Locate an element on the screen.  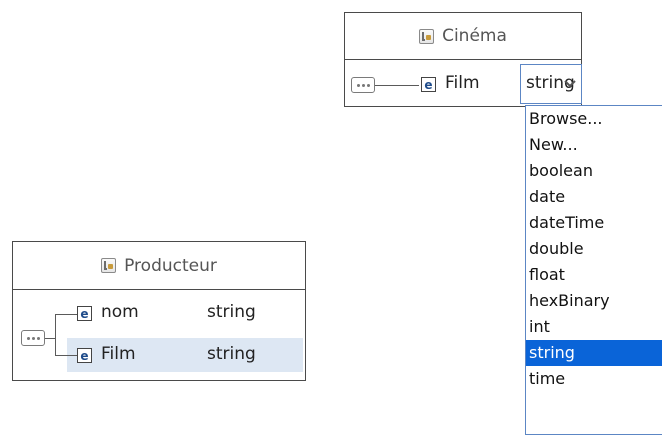
tree-connector is located at coordinates (397, 85).